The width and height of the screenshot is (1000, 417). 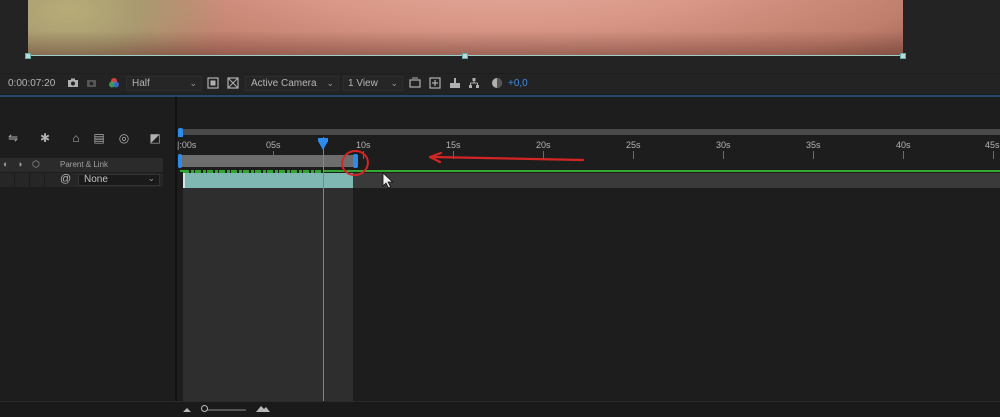 I want to click on current-time-display: 0:00:07:20, so click(x=31, y=83).